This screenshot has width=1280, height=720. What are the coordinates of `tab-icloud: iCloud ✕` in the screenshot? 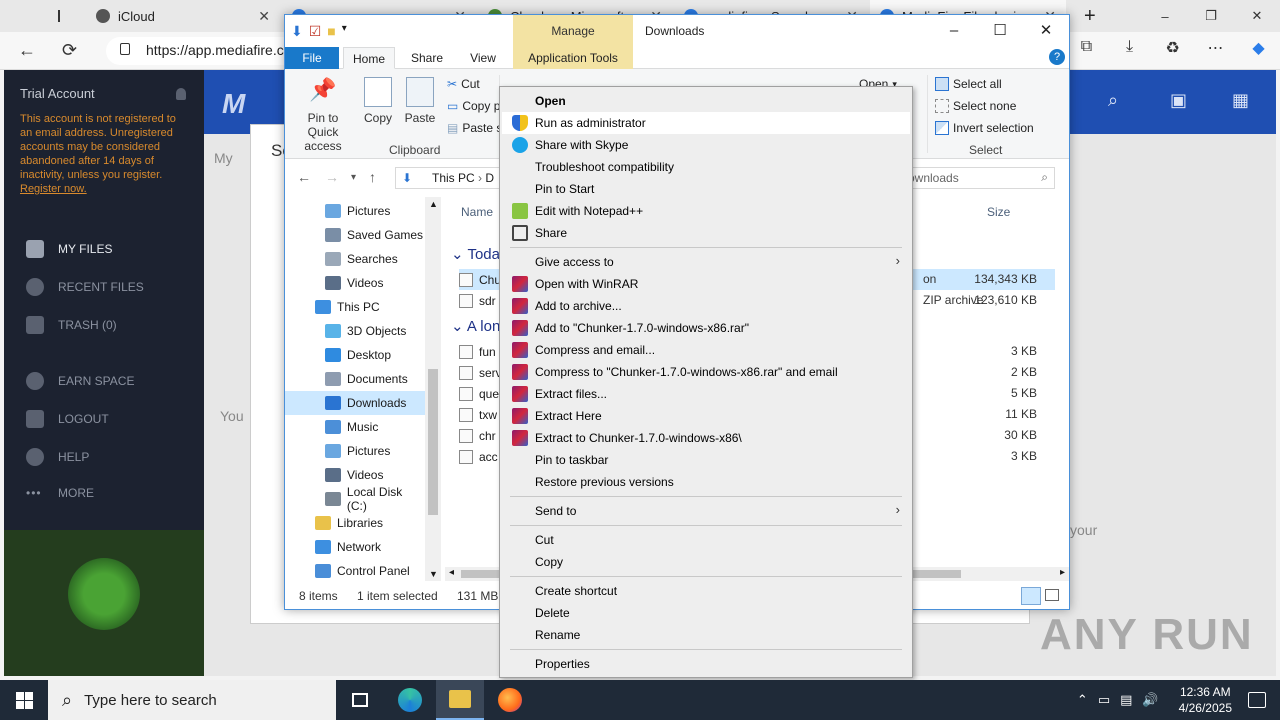 It's located at (183, 16).